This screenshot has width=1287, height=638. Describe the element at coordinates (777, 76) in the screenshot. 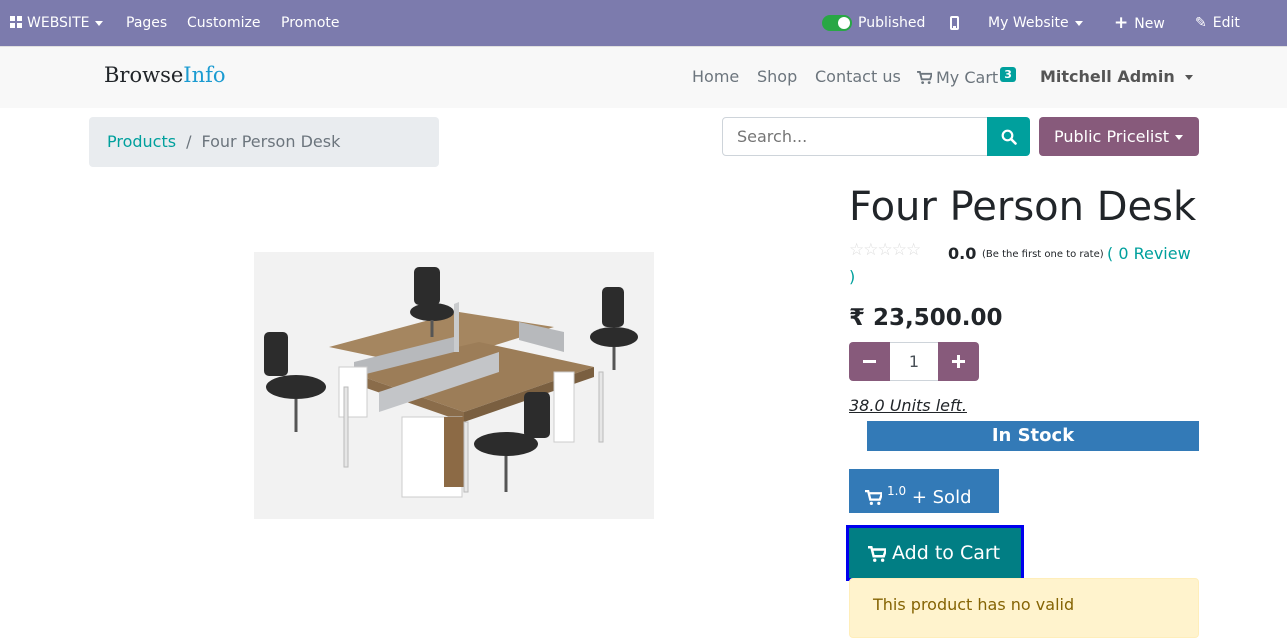

I see `nav-shop: Shop` at that location.